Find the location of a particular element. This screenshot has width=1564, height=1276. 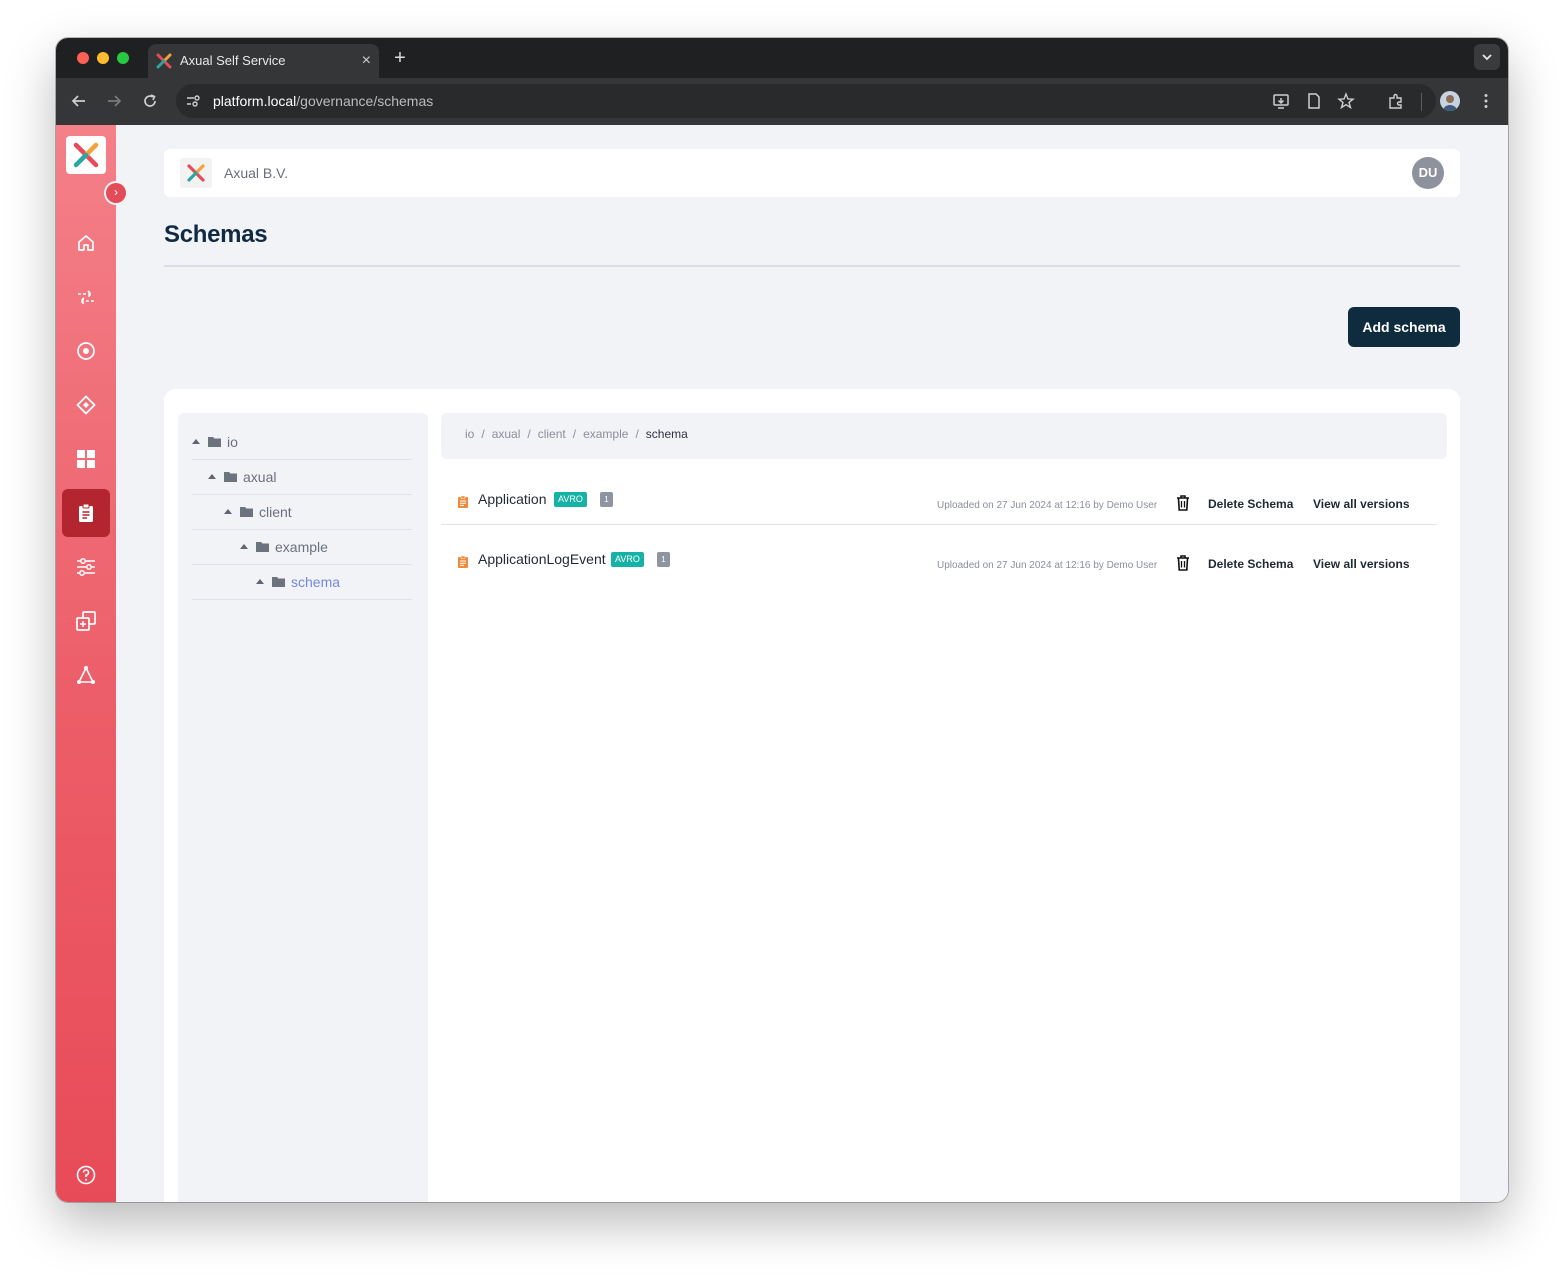

tab-search-button is located at coordinates (1487, 57).